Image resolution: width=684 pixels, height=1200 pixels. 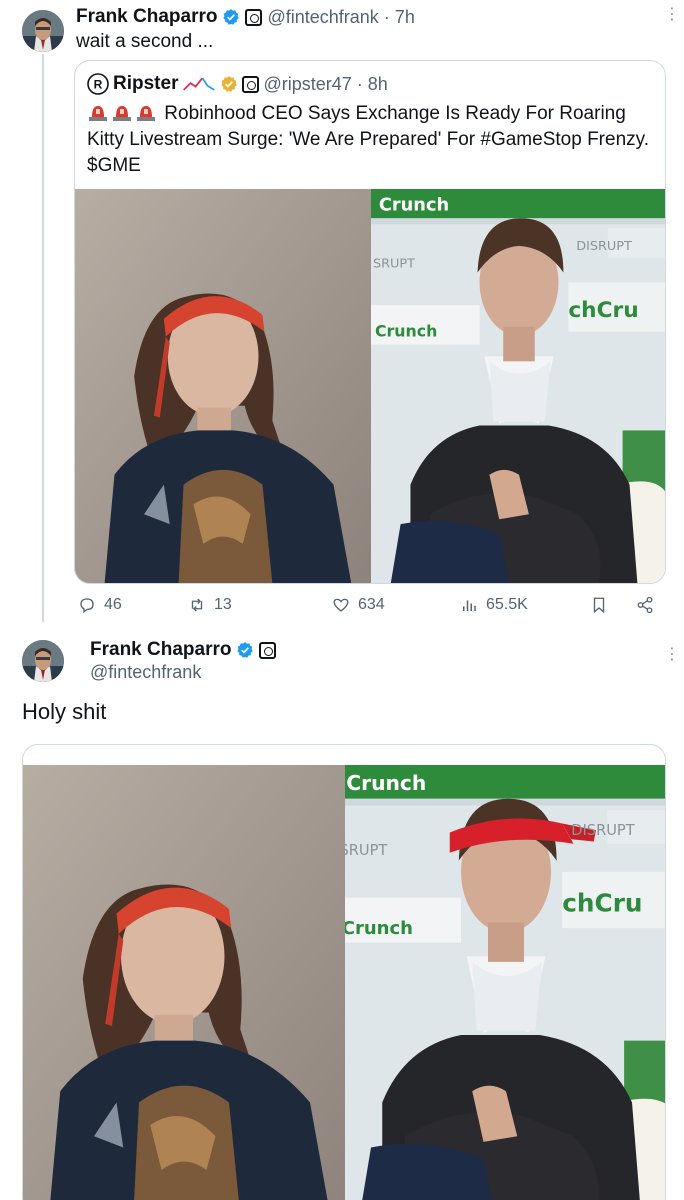 What do you see at coordinates (113, 604) in the screenshot?
I see `reply-count: 46` at bounding box center [113, 604].